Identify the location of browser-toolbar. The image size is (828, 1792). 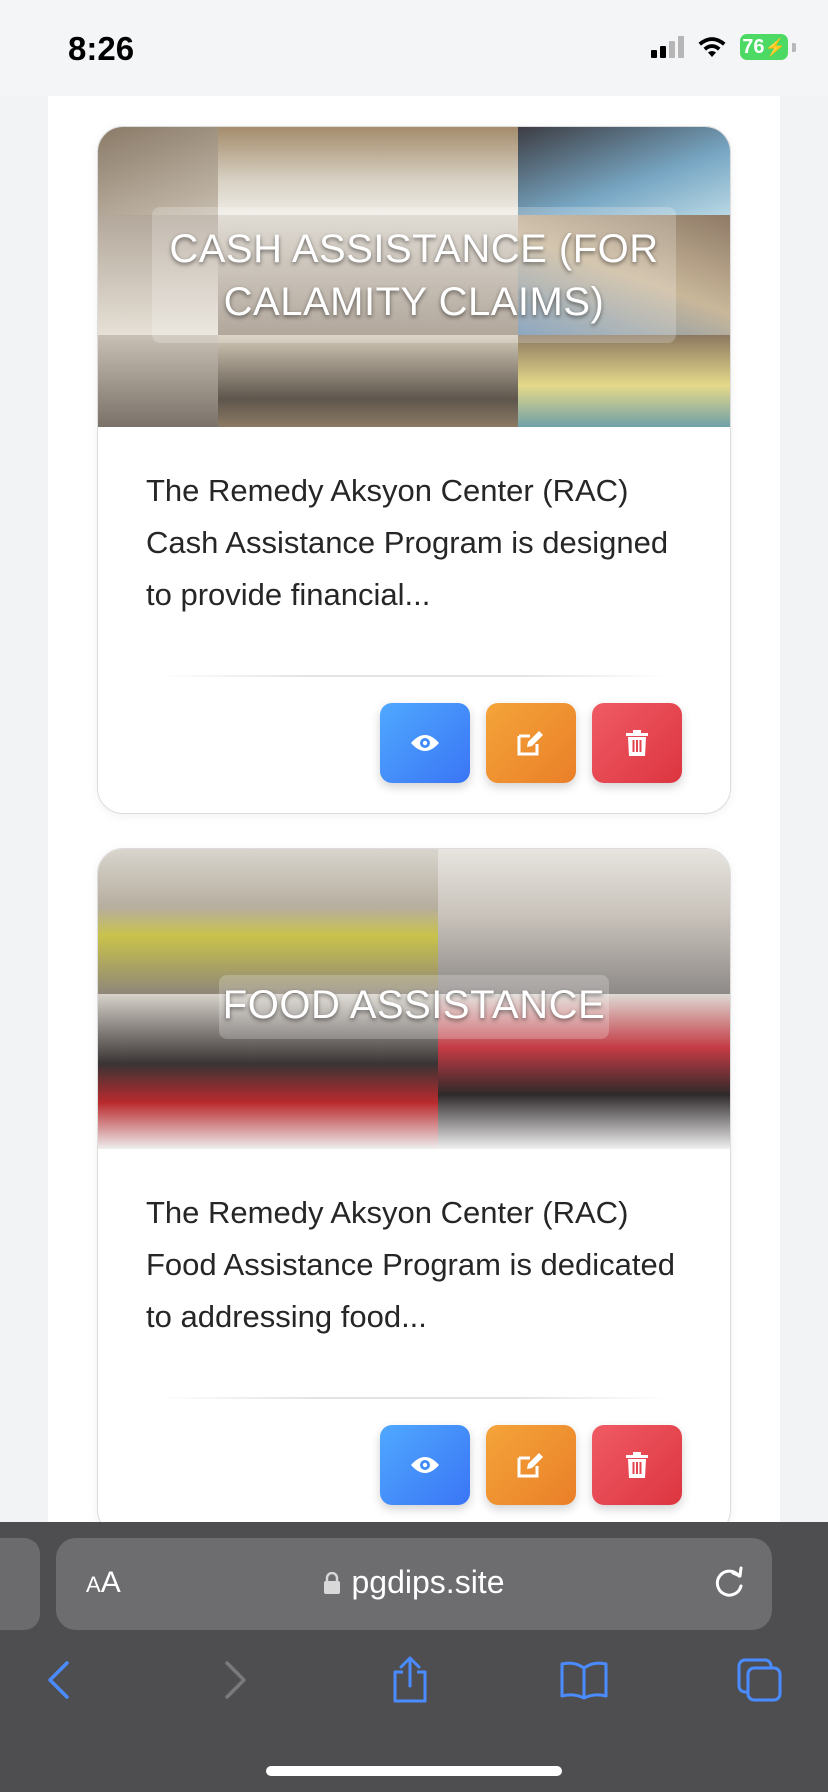
(414, 1690).